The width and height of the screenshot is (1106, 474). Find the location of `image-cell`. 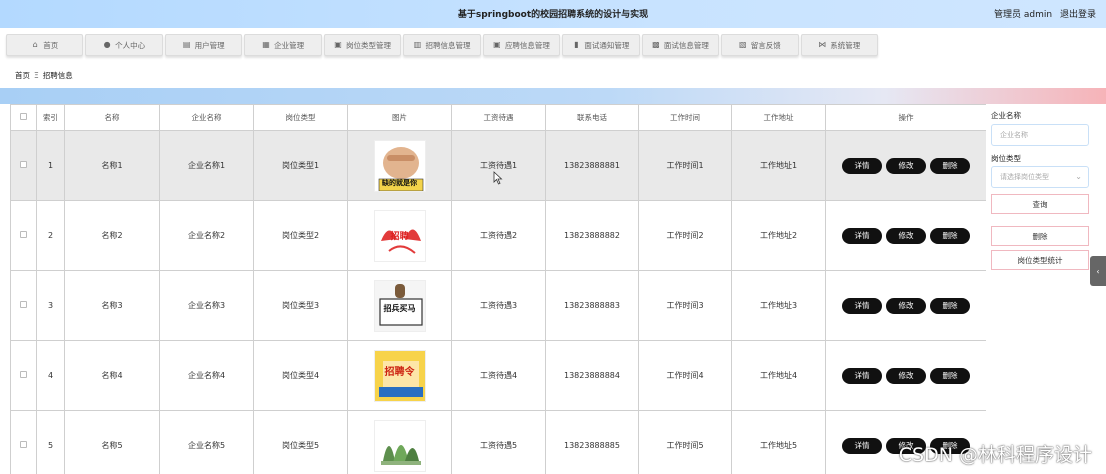

image-cell is located at coordinates (399, 442).